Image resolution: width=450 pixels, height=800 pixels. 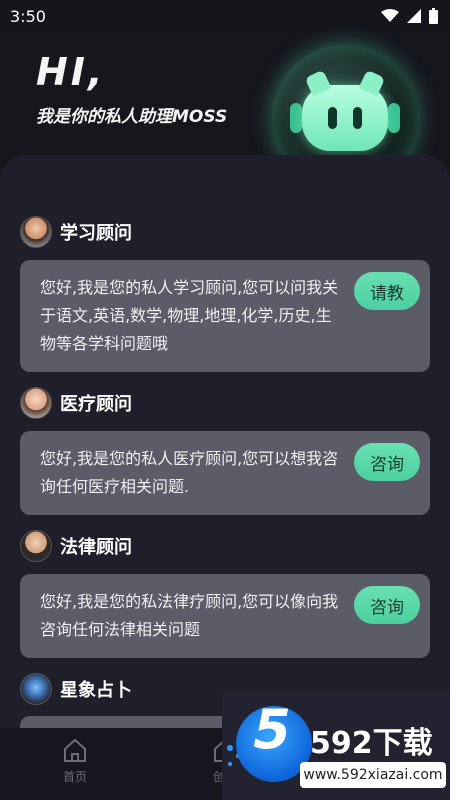 What do you see at coordinates (36, 546) in the screenshot?
I see `legal-advisor-avatar` at bounding box center [36, 546].